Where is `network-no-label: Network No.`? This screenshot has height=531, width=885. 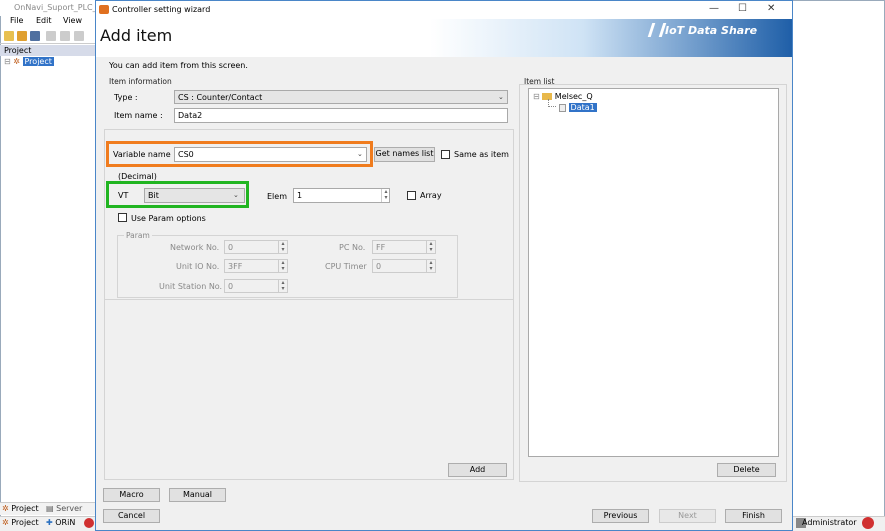 network-no-label: Network No. is located at coordinates (195, 247).